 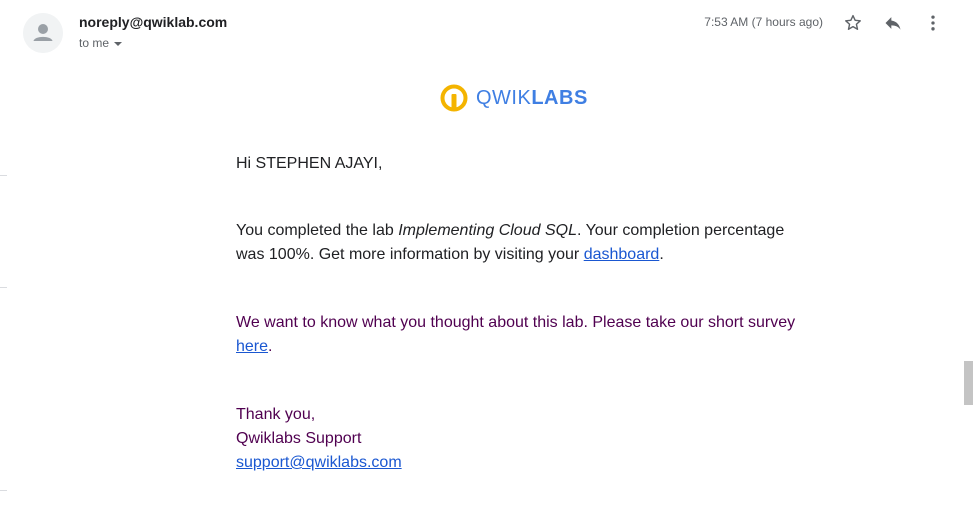 I want to click on recipient-label: to me, so click(x=94, y=43).